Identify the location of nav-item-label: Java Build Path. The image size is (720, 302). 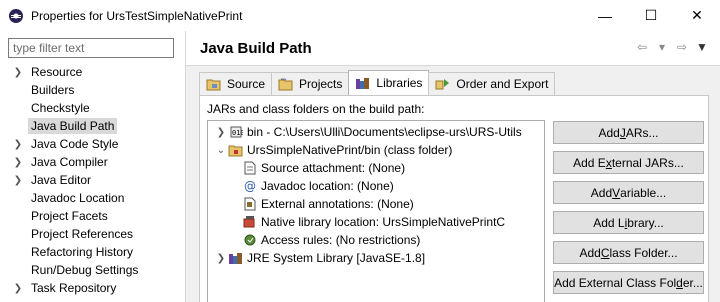
(73, 126).